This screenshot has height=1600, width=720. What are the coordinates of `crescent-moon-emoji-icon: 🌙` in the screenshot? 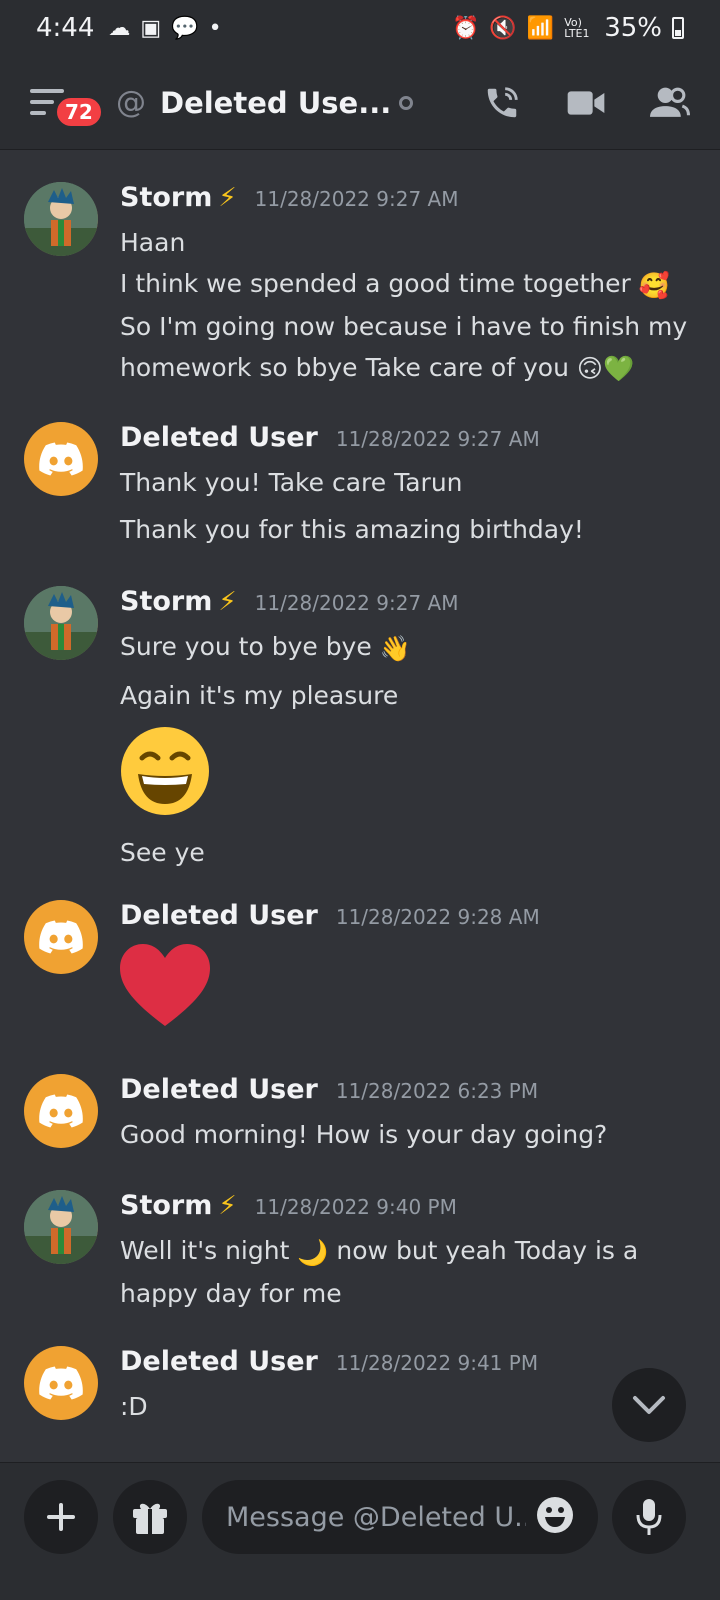 It's located at (313, 1252).